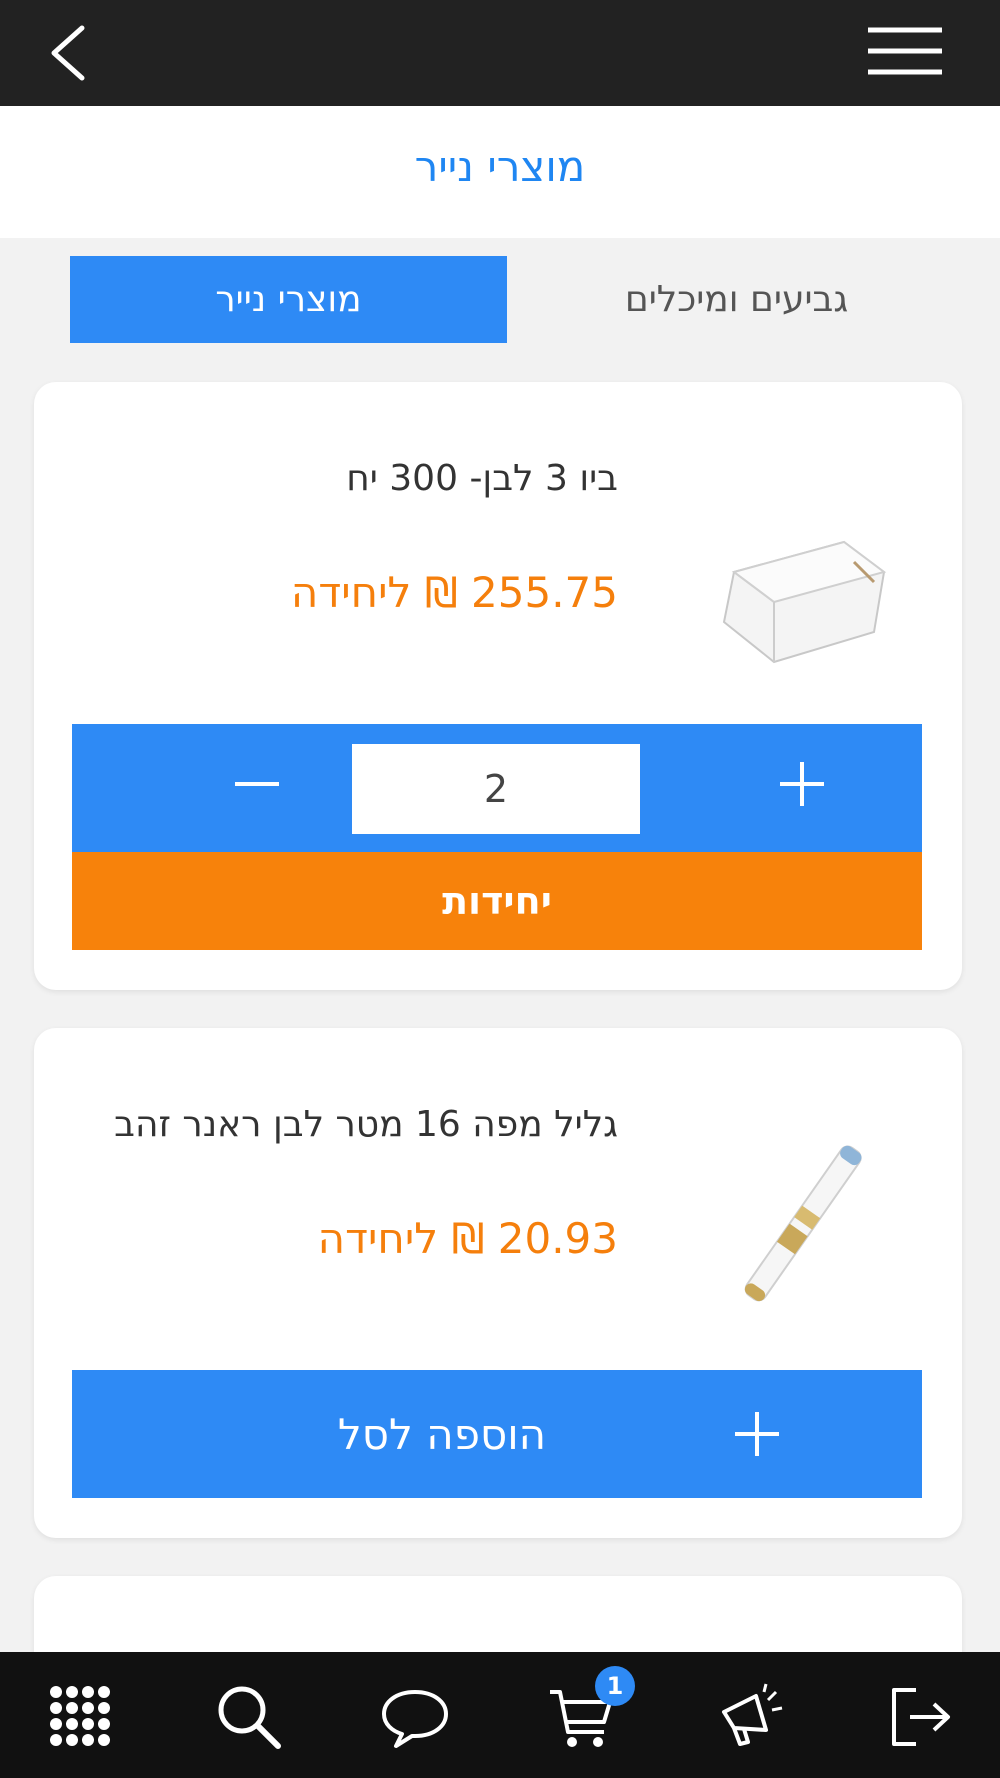 The width and height of the screenshot is (1000, 1778). Describe the element at coordinates (500, 166) in the screenshot. I see `page-title: מוצרי נייר` at that location.